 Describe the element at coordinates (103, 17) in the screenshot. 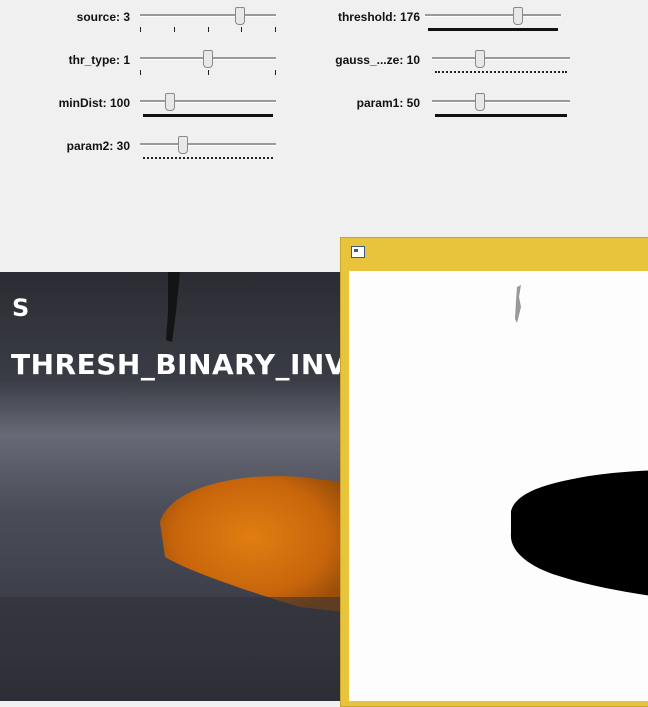

I see `trackbar-label-source: source: 3` at that location.